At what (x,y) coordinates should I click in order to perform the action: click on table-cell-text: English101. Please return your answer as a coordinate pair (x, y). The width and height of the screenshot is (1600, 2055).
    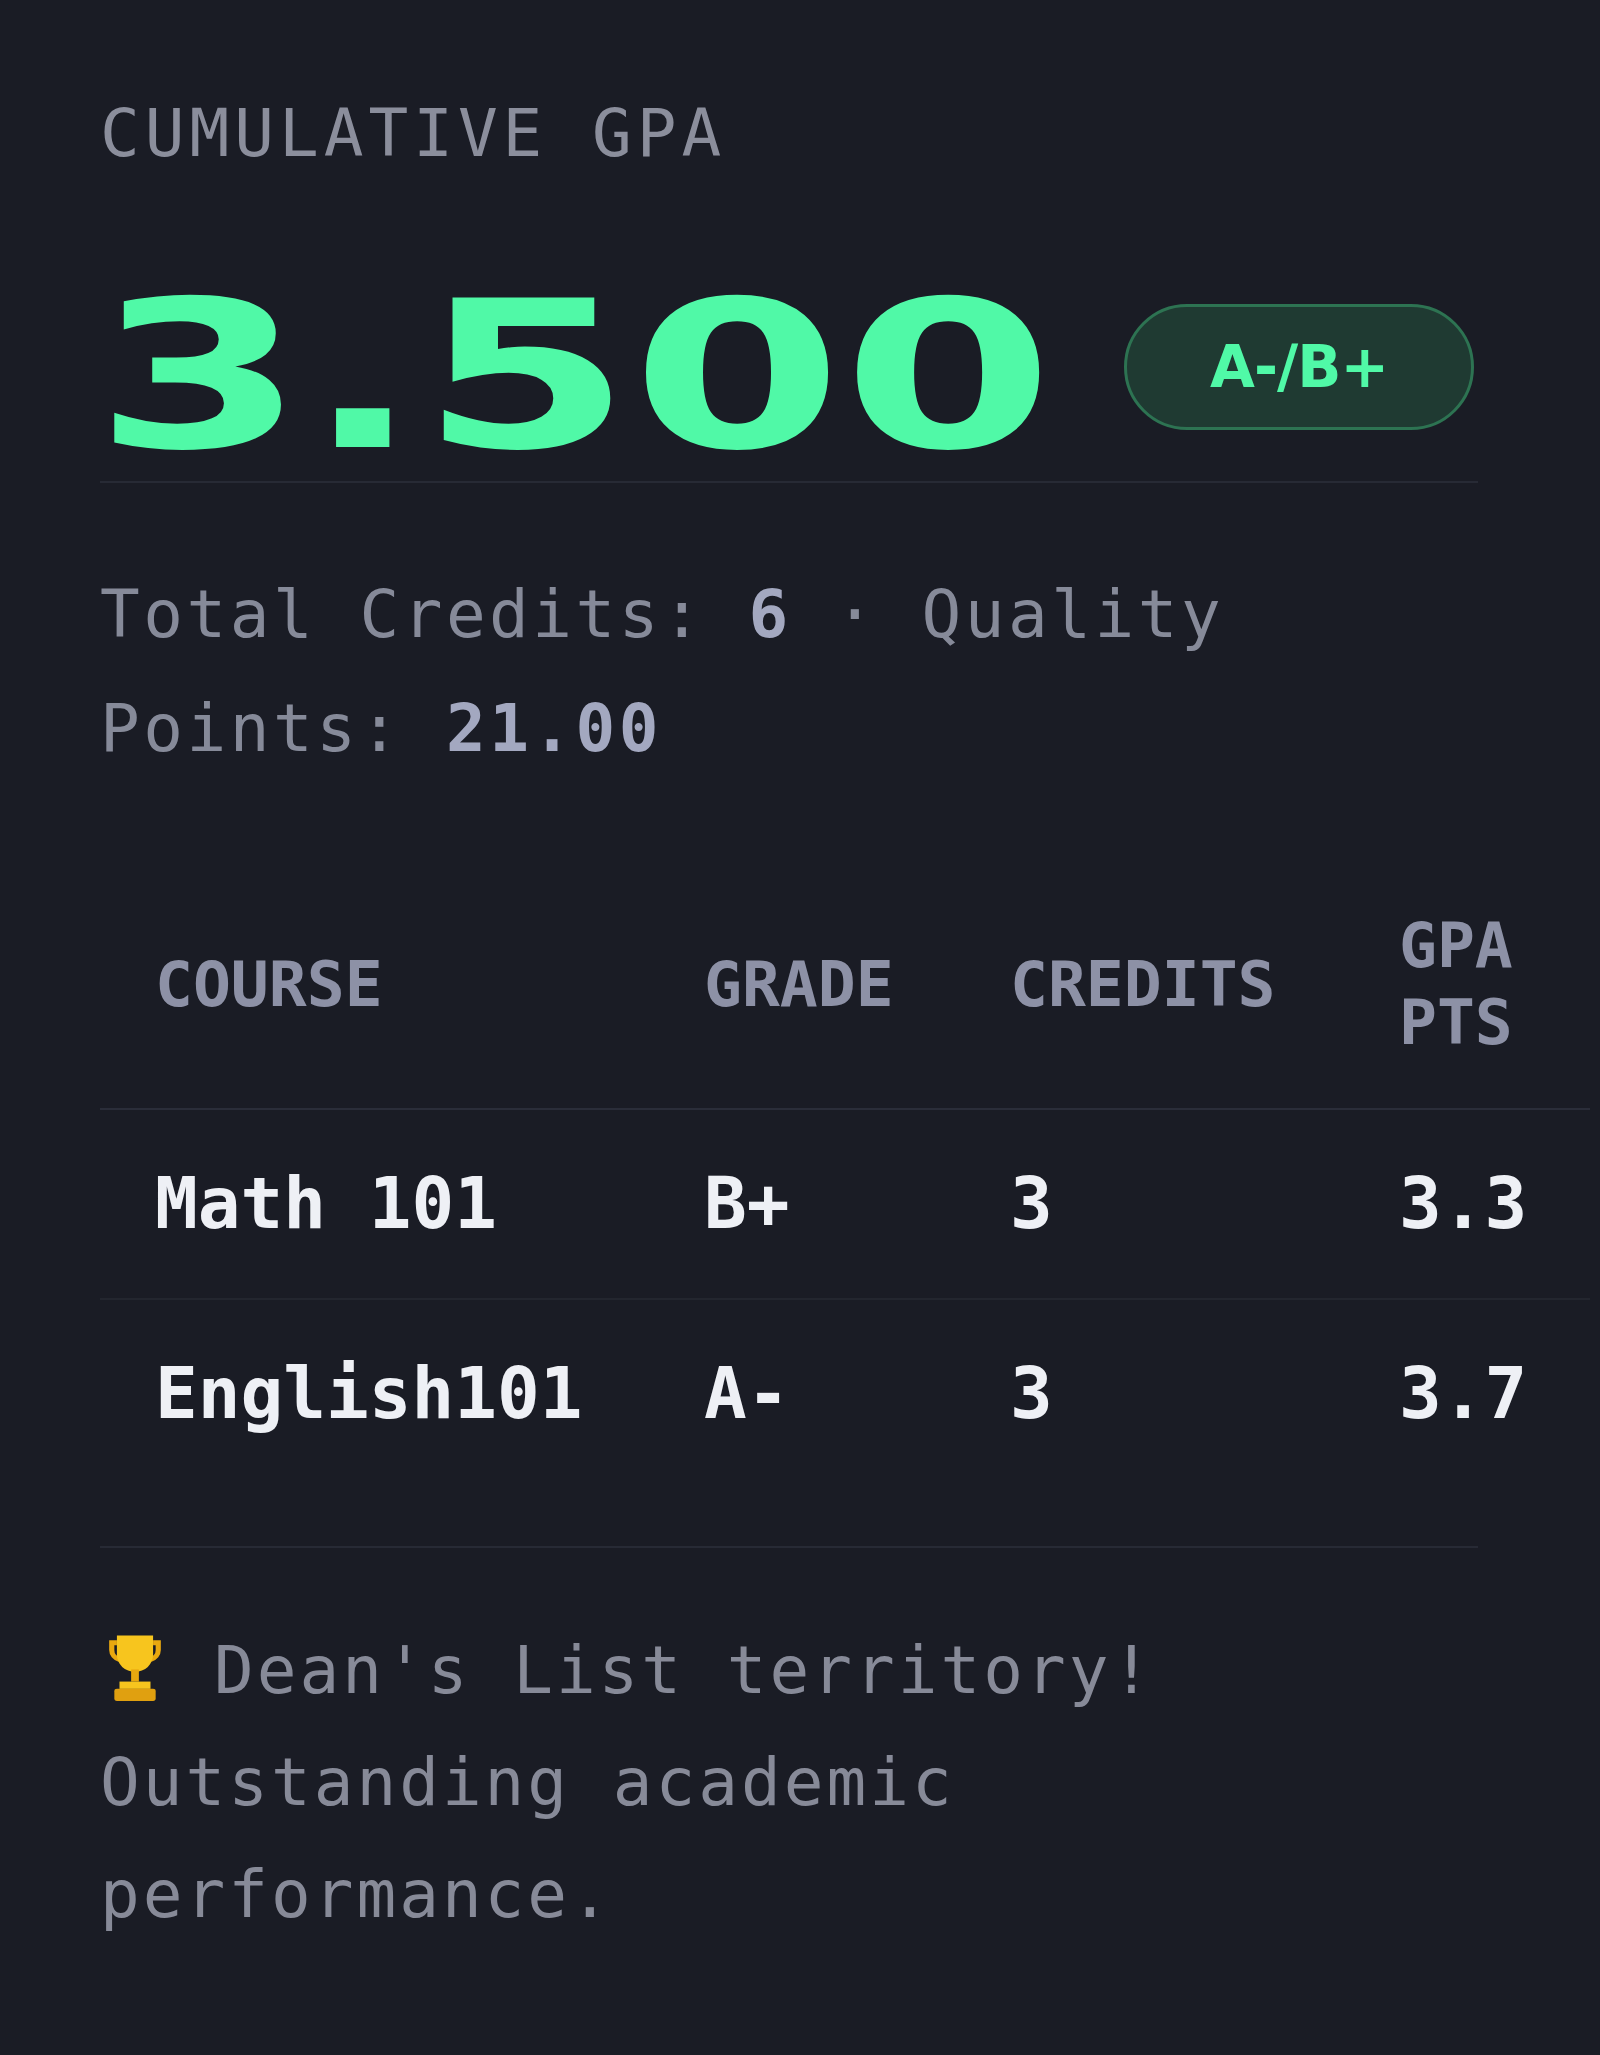
    Looking at the image, I should click on (369, 1394).